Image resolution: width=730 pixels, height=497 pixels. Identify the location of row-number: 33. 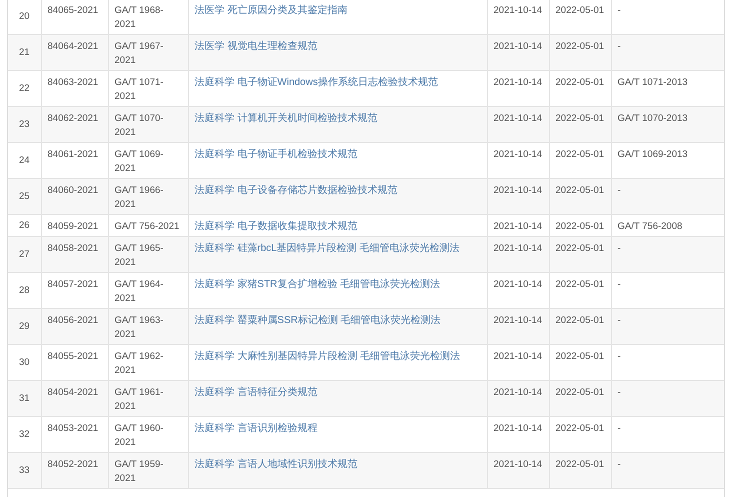
(24, 470).